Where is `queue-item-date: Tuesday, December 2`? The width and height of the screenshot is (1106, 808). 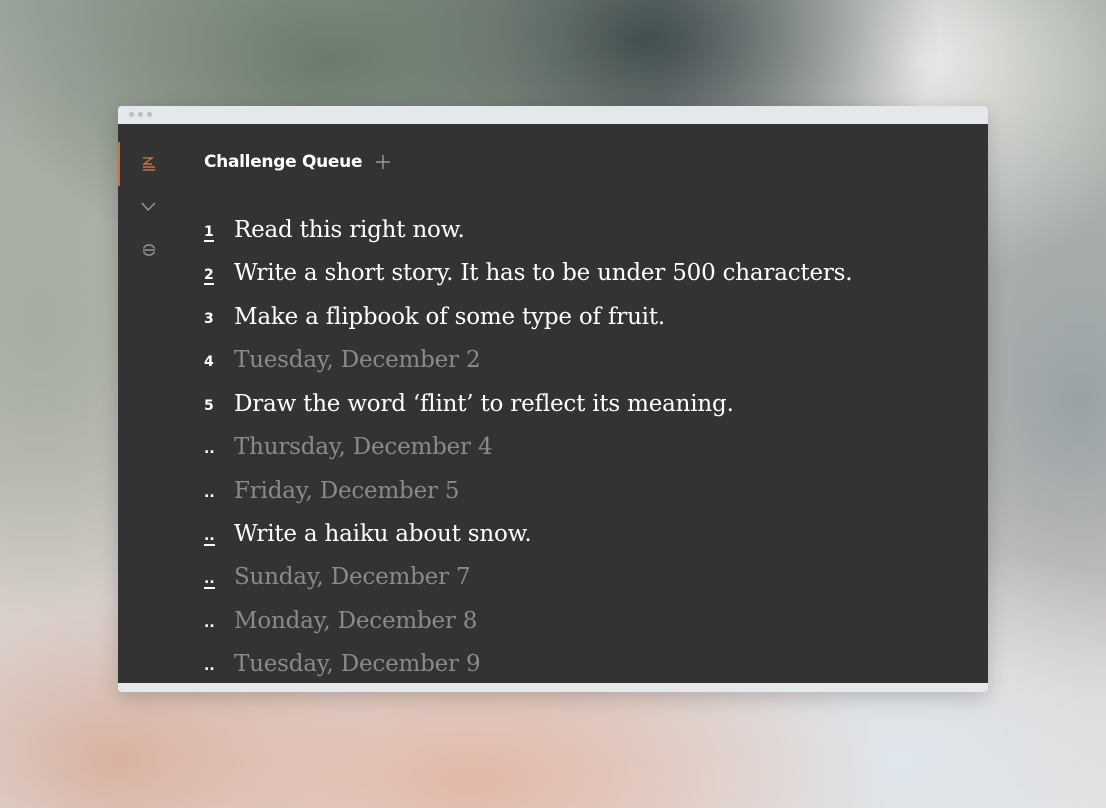
queue-item-date: Tuesday, December 2 is located at coordinates (357, 360).